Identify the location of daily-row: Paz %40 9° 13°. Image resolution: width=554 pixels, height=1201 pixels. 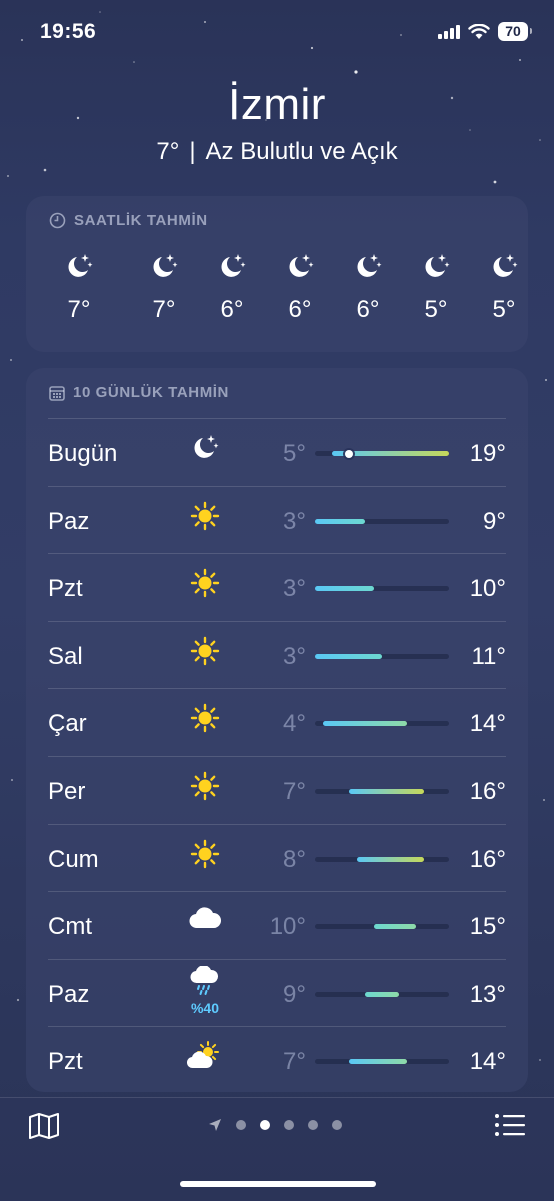
(277, 992).